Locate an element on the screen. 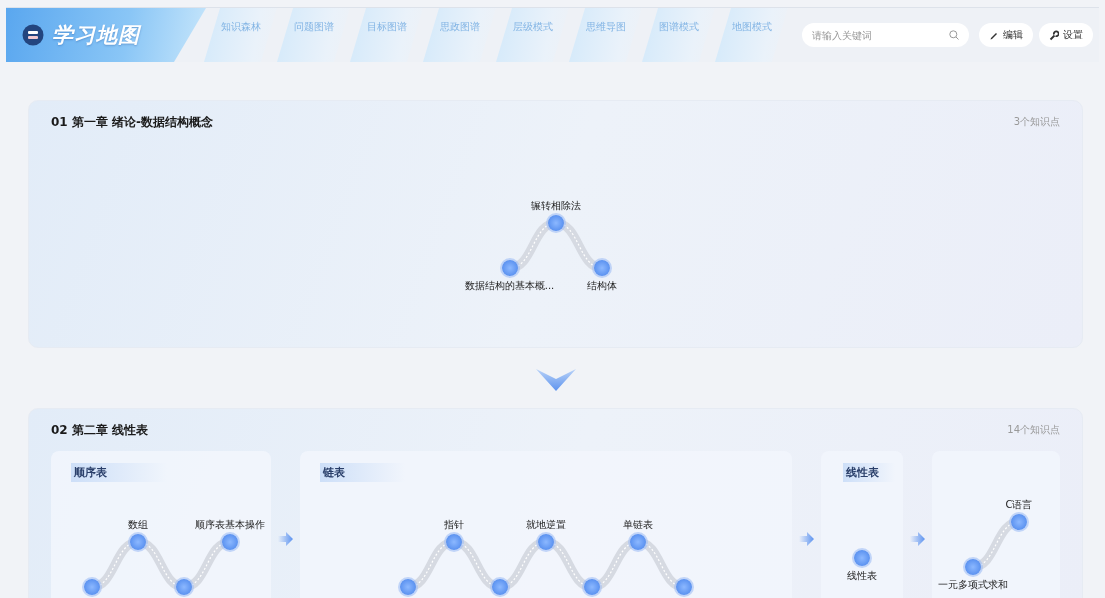 The height and width of the screenshot is (598, 1105). node-label: 结构体 is located at coordinates (601, 286).